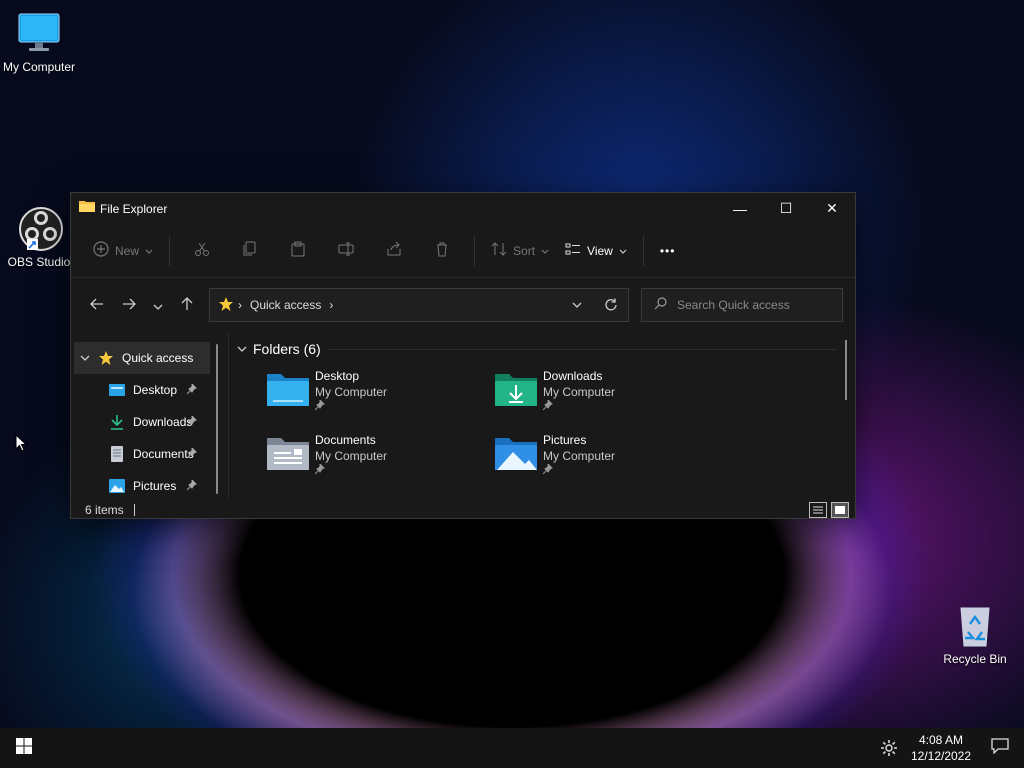  Describe the element at coordinates (288, 456) in the screenshot. I see `documents-folder-icon` at that location.